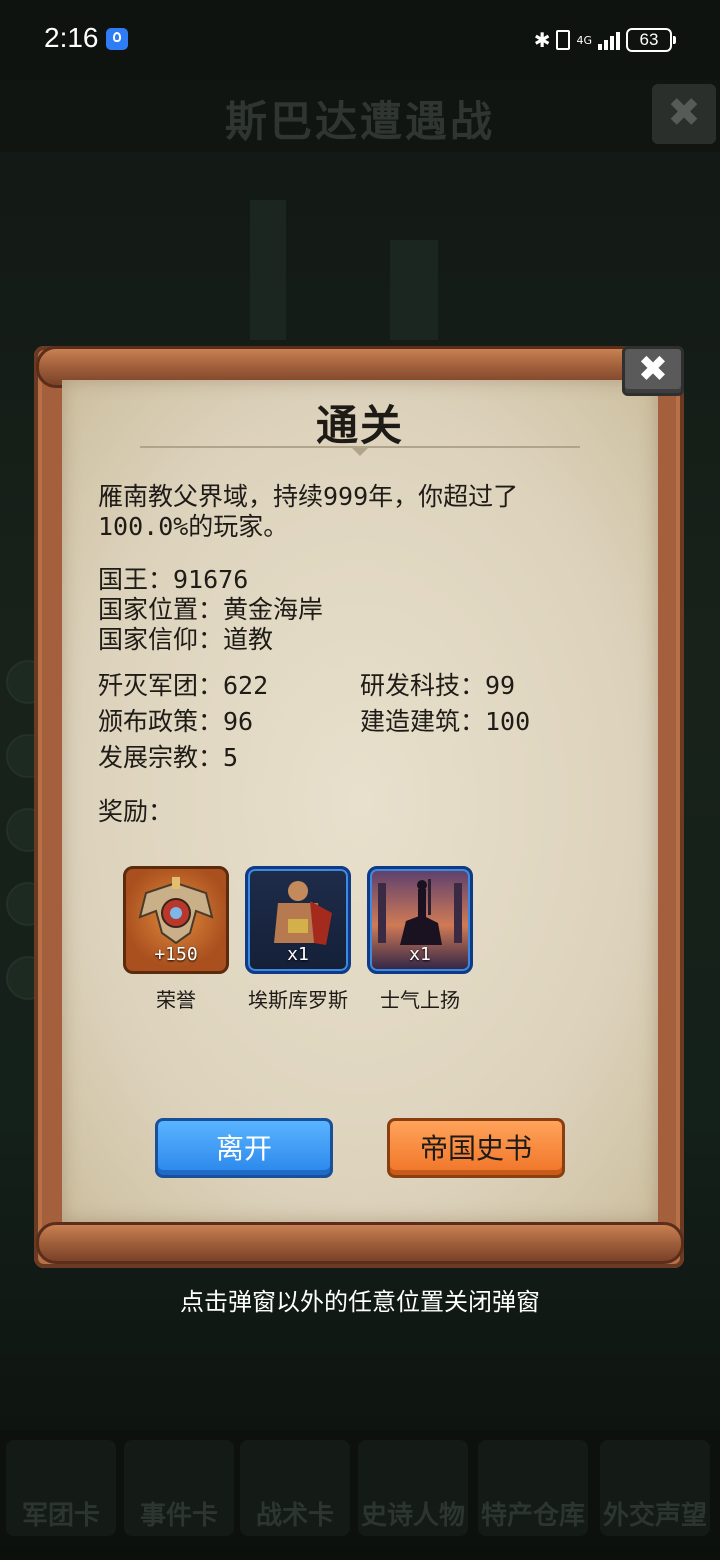 This screenshot has height=1560, width=720. Describe the element at coordinates (136, 811) in the screenshot. I see `rewards-label: 奖励：` at that location.